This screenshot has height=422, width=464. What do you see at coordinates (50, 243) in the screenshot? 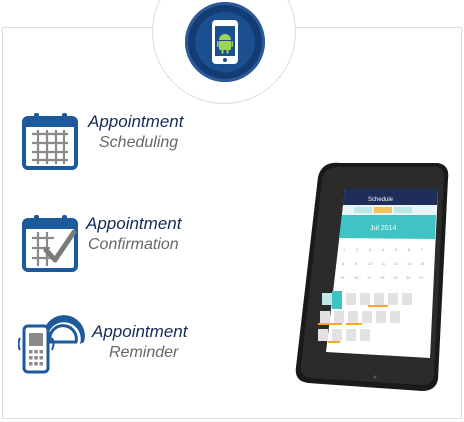
I see `calendar-check-icon` at bounding box center [50, 243].